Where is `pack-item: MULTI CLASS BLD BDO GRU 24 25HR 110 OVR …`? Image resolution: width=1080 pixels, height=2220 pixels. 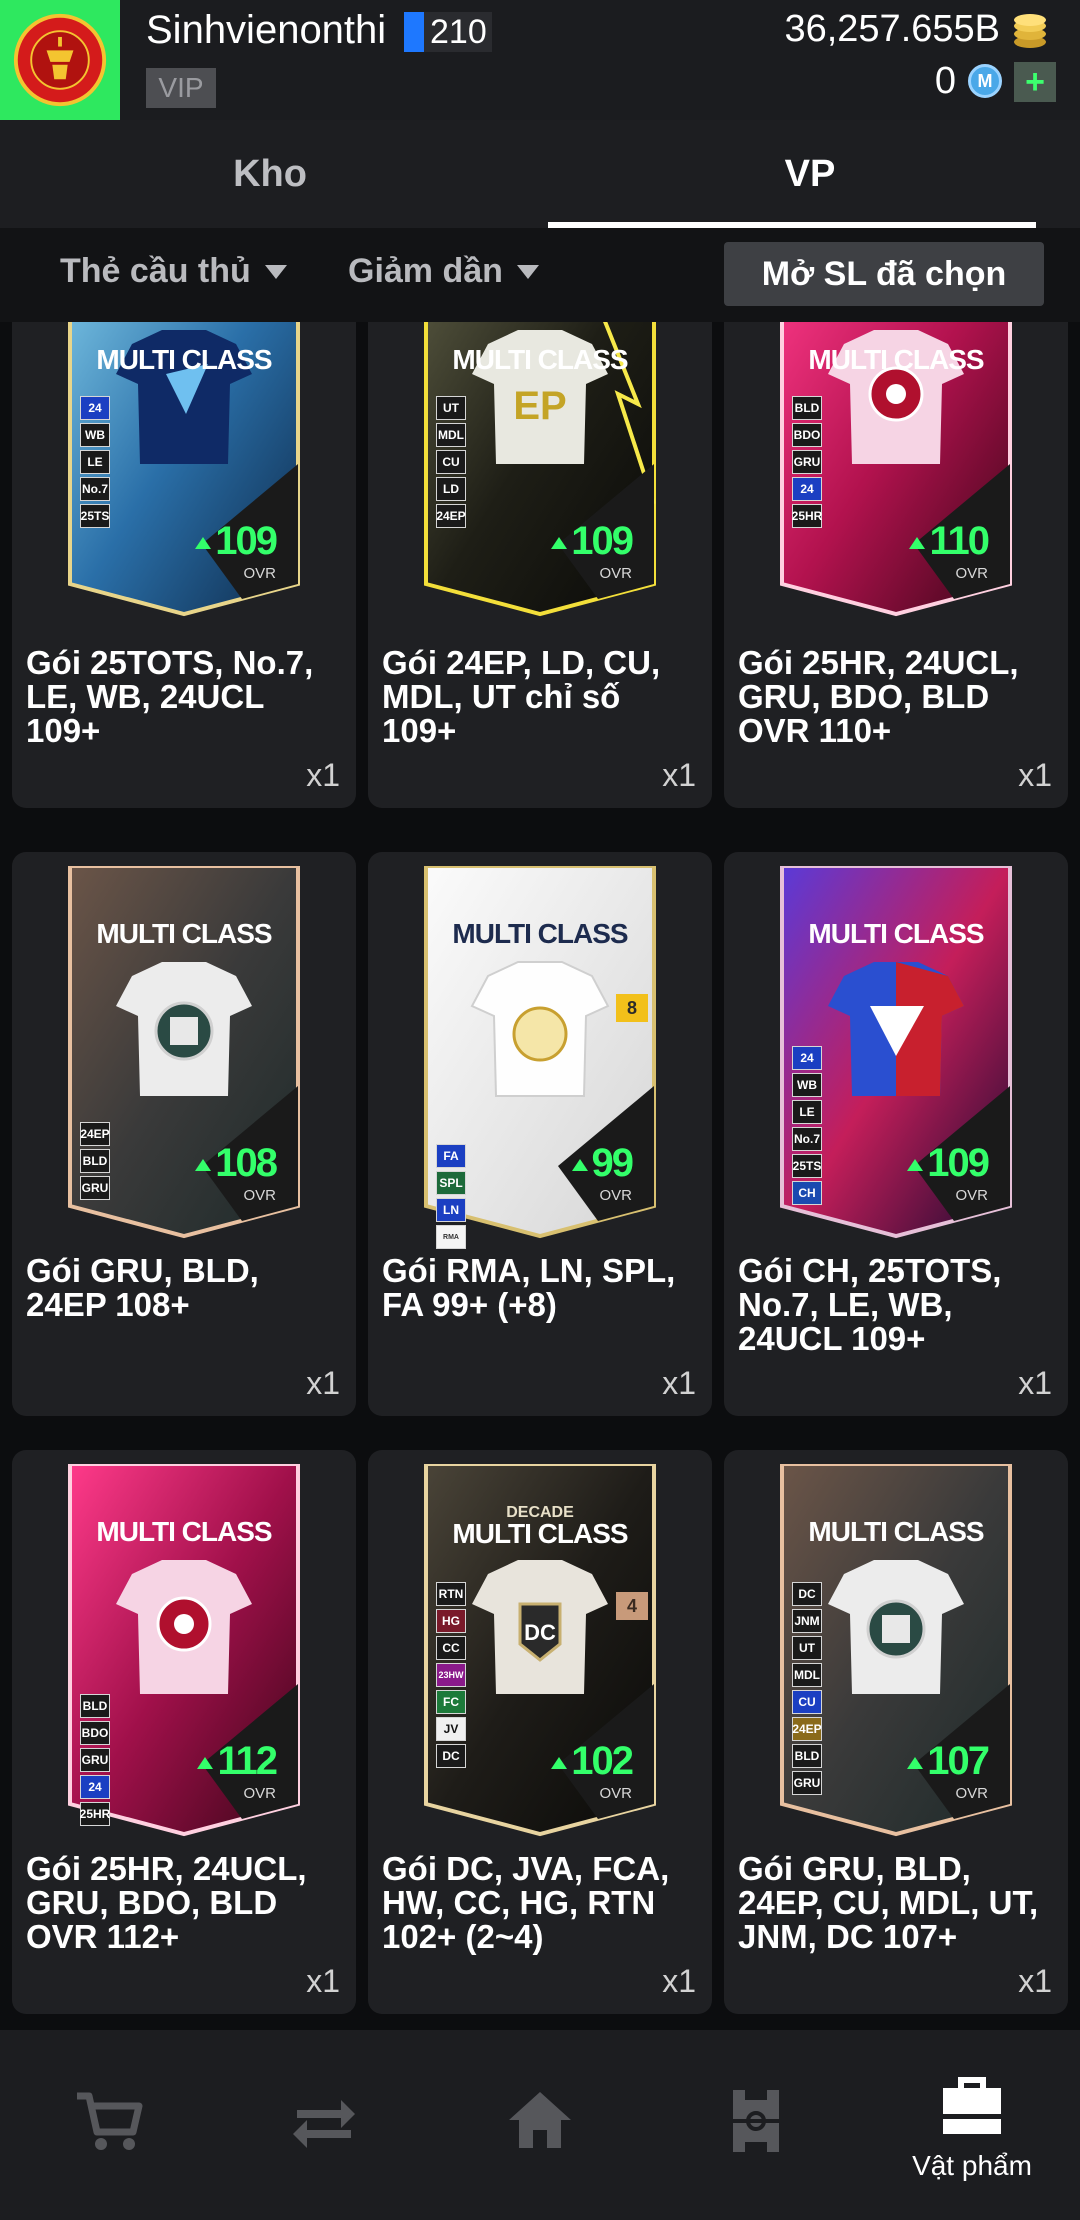
pack-item: MULTI CLASS BLD BDO GRU 24 25HR 110 OVR … is located at coordinates (896, 565).